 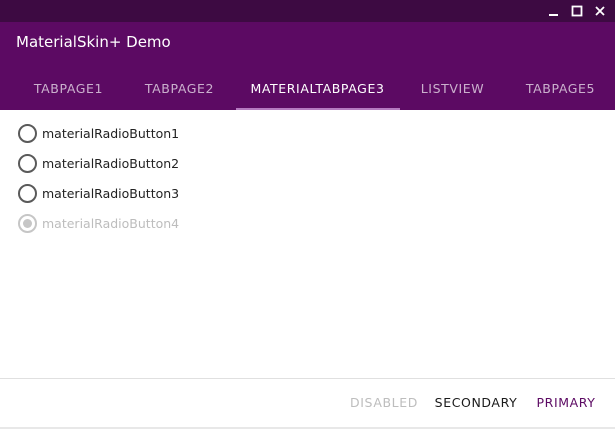 What do you see at coordinates (111, 133) in the screenshot?
I see `radio-label: materialRadioButton1` at bounding box center [111, 133].